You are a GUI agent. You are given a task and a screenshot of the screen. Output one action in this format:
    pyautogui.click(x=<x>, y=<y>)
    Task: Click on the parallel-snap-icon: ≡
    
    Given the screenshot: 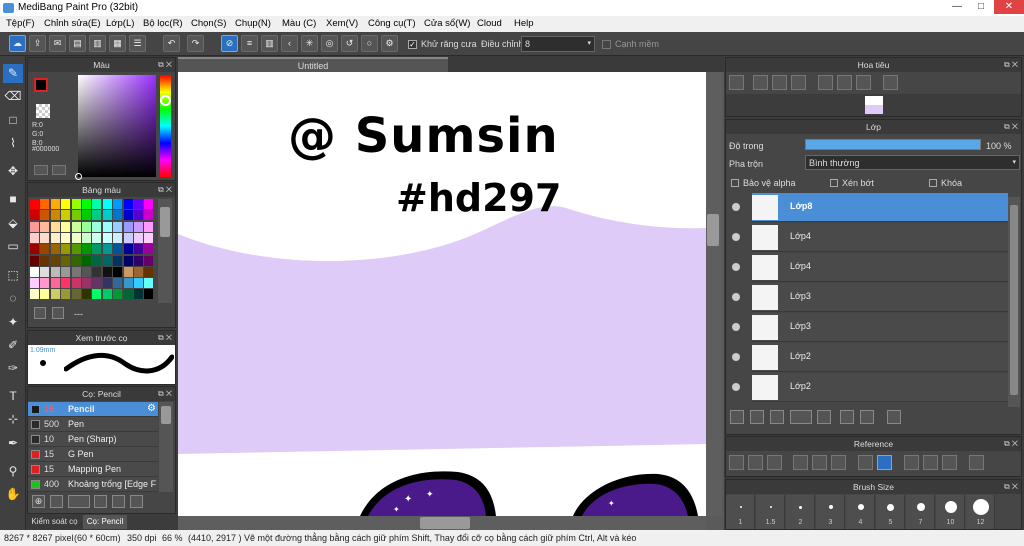 What is the action you would take?
    pyautogui.click(x=249, y=43)
    